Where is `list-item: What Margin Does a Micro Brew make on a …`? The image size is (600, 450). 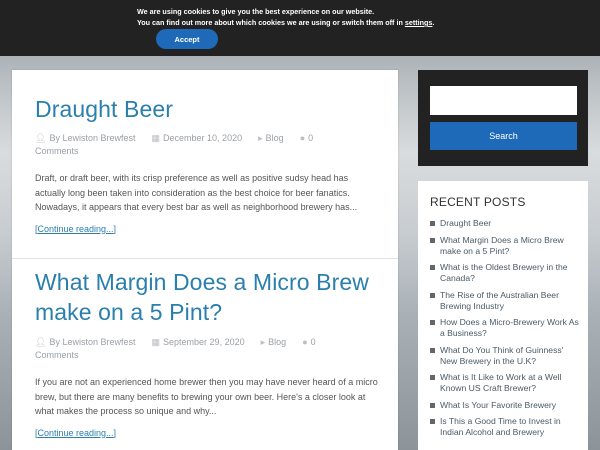 list-item: What Margin Does a Micro Brew make on a … is located at coordinates (505, 246).